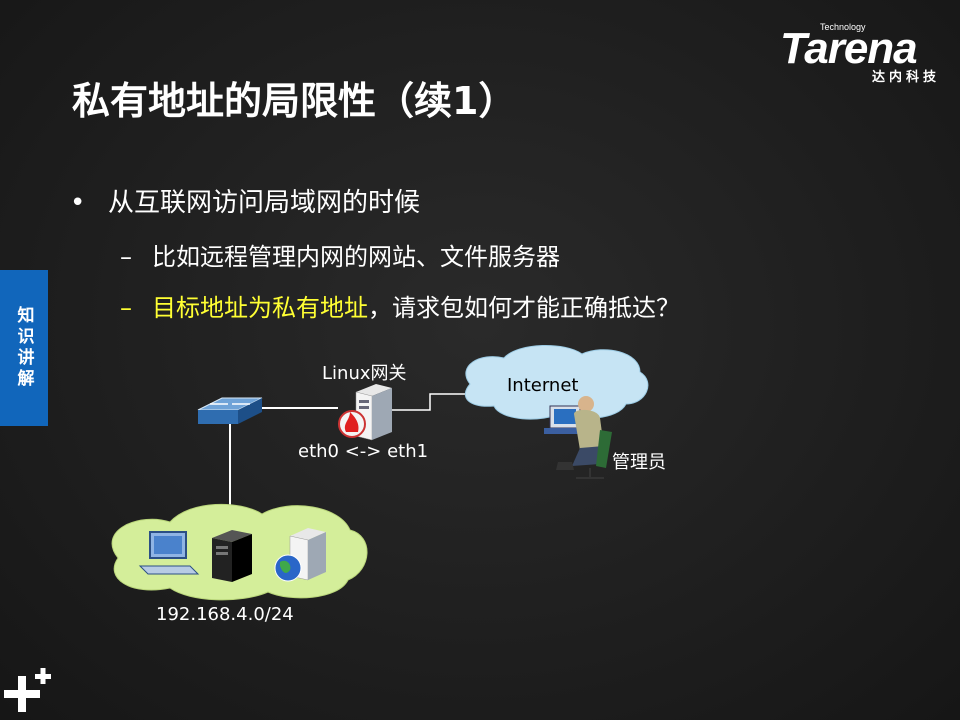  Describe the element at coordinates (27, 690) in the screenshot. I see `plus-logo-icon` at that location.